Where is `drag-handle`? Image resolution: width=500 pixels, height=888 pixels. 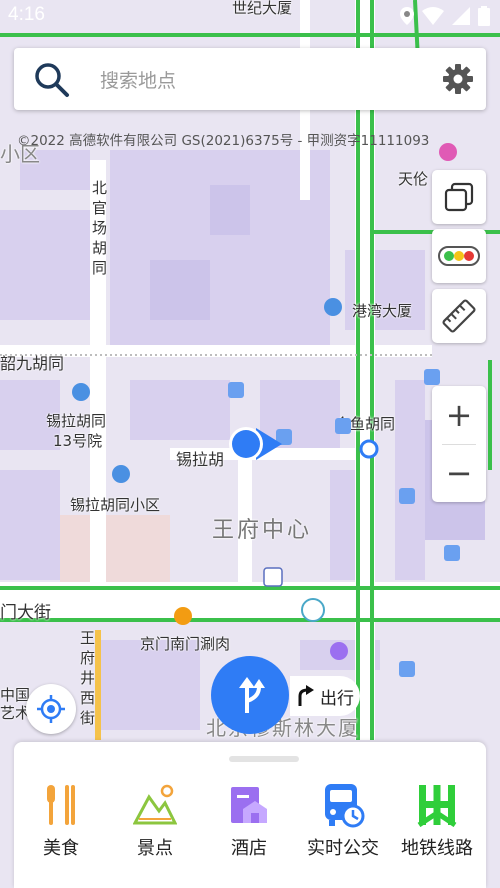 drag-handle is located at coordinates (264, 759).